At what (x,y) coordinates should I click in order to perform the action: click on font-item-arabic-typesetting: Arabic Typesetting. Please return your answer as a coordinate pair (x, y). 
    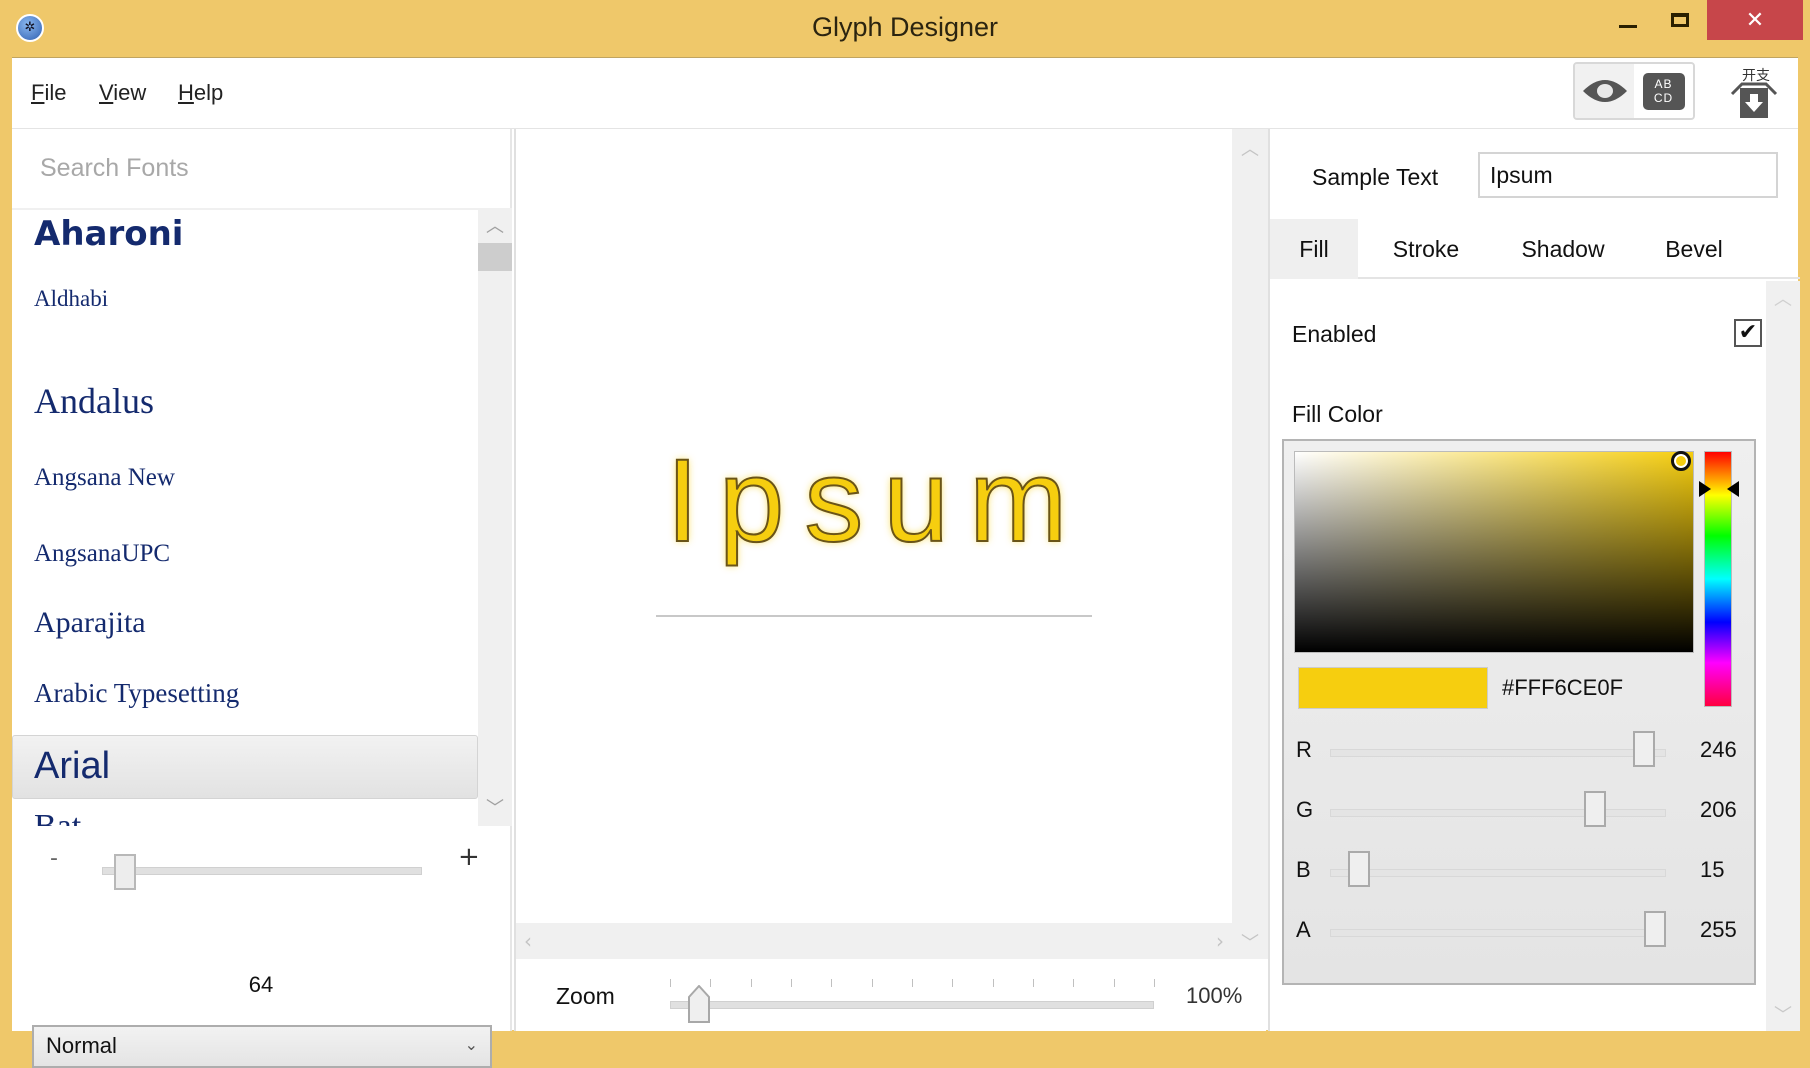
    Looking at the image, I should click on (136, 693).